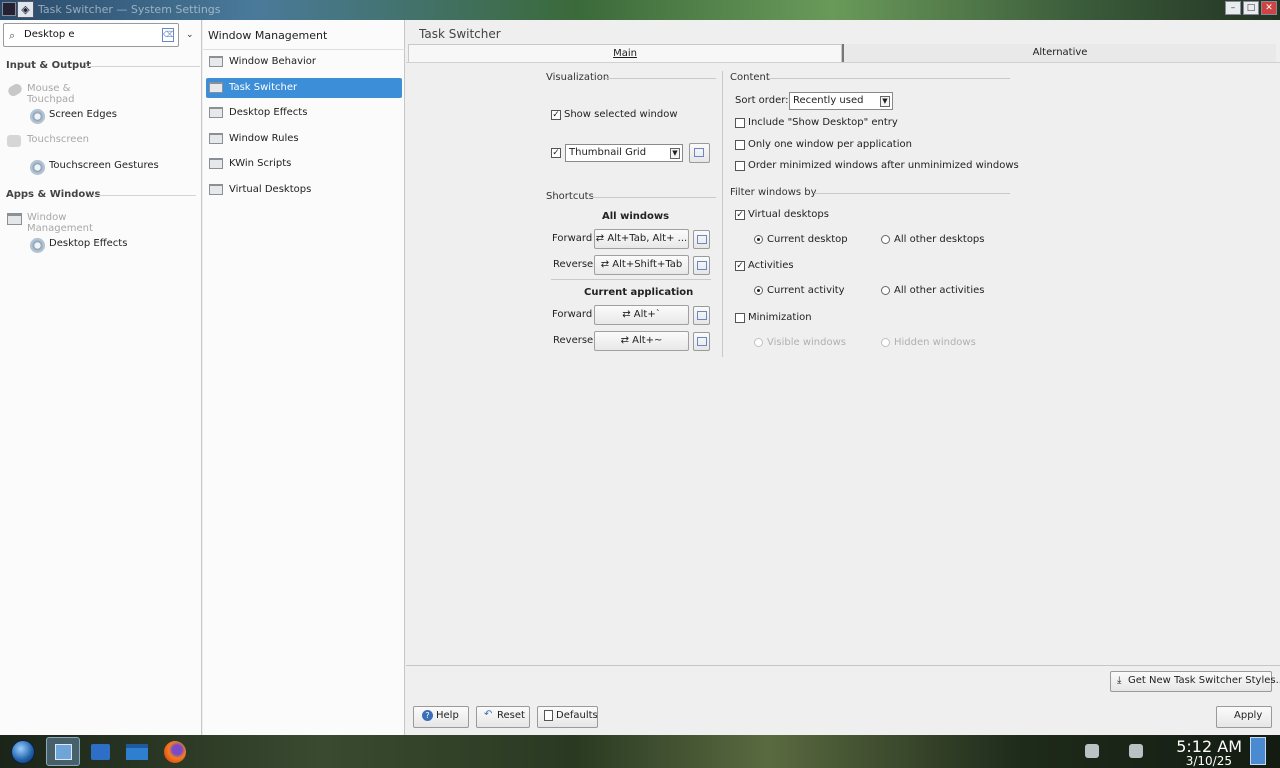 The height and width of the screenshot is (768, 1280). Describe the element at coordinates (1092, 751) in the screenshot. I see `tray-network-icon` at that location.